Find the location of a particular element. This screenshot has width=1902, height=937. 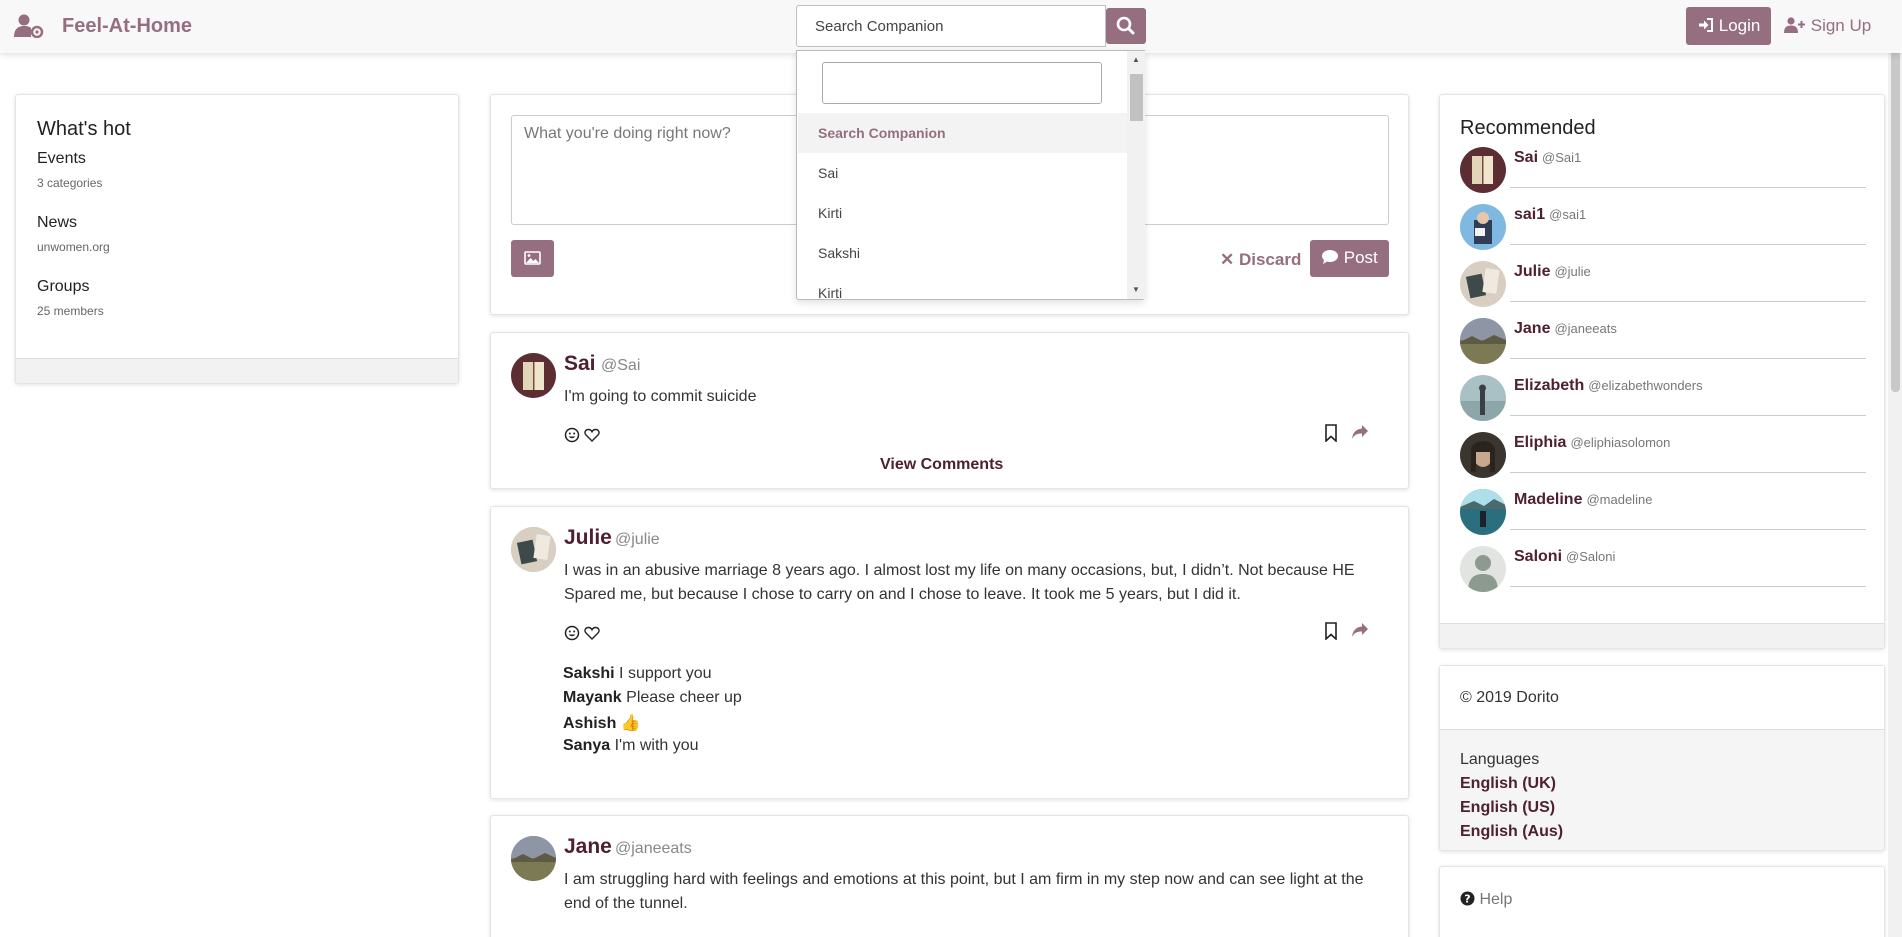

recommended-name: Elizabeth is located at coordinates (1549, 385).